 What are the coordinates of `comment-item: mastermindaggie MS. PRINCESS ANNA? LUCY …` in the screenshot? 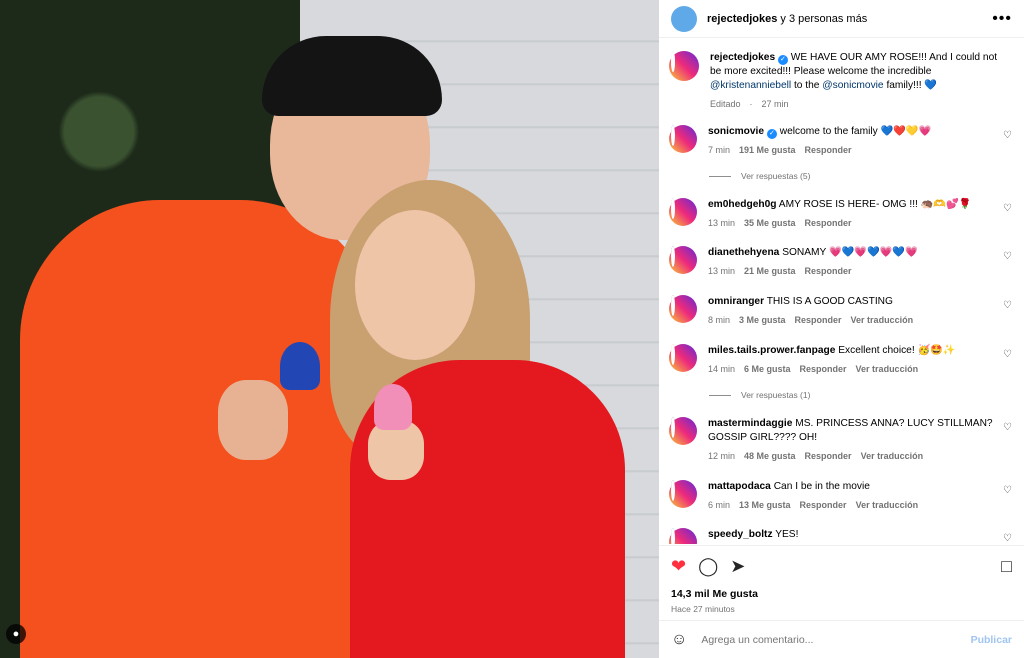 It's located at (841, 440).